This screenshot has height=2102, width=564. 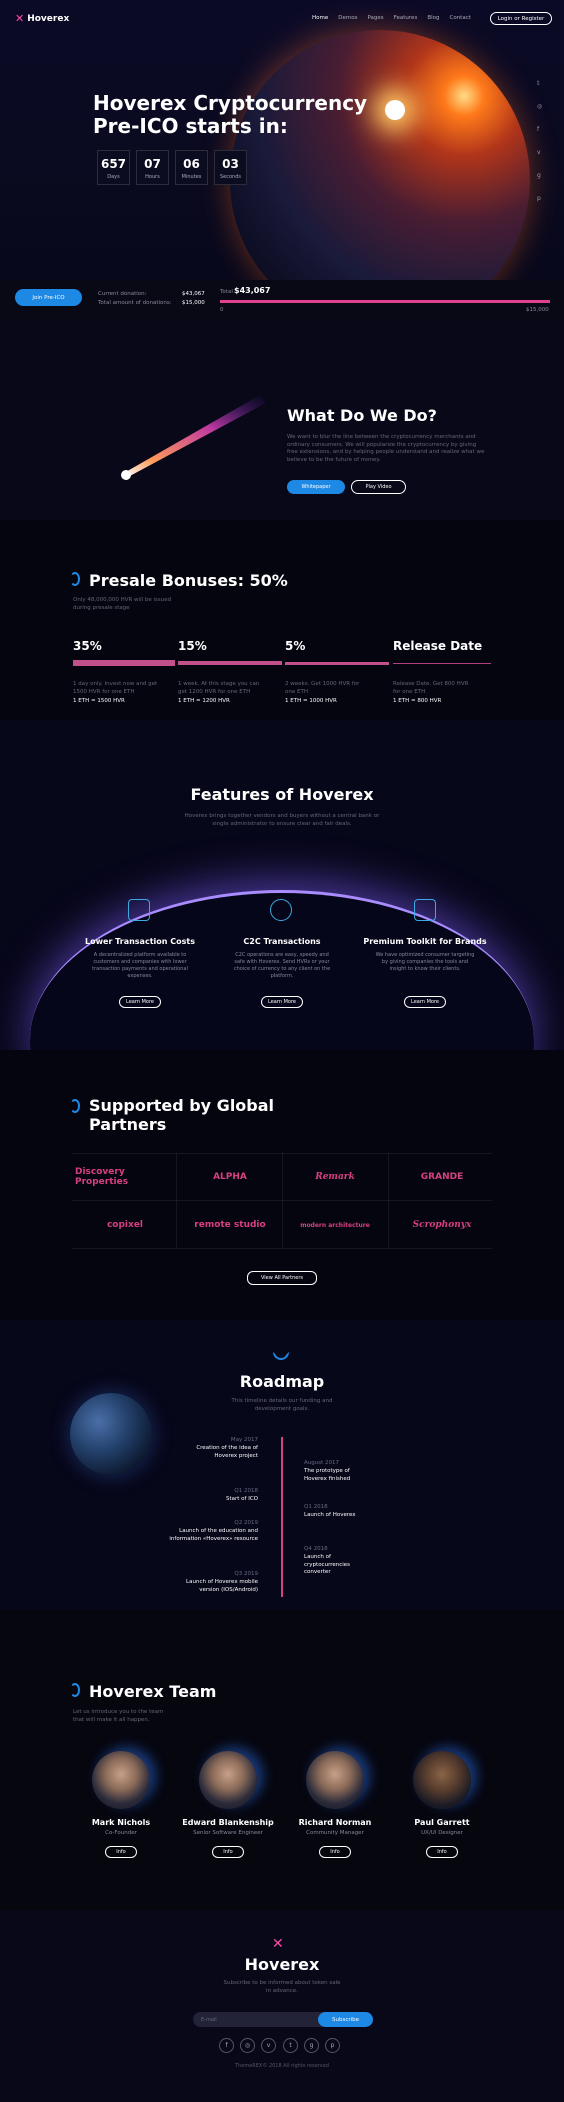 What do you see at coordinates (282, 941) in the screenshot?
I see `feature-title: C2C Transactions` at bounding box center [282, 941].